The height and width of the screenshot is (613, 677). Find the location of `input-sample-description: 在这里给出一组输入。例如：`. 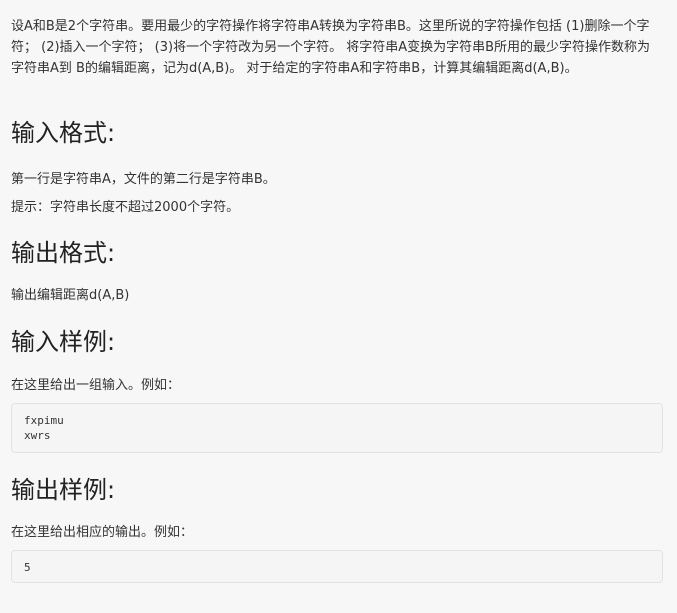

input-sample-description: 在这里给出一组输入。例如： is located at coordinates (96, 385).